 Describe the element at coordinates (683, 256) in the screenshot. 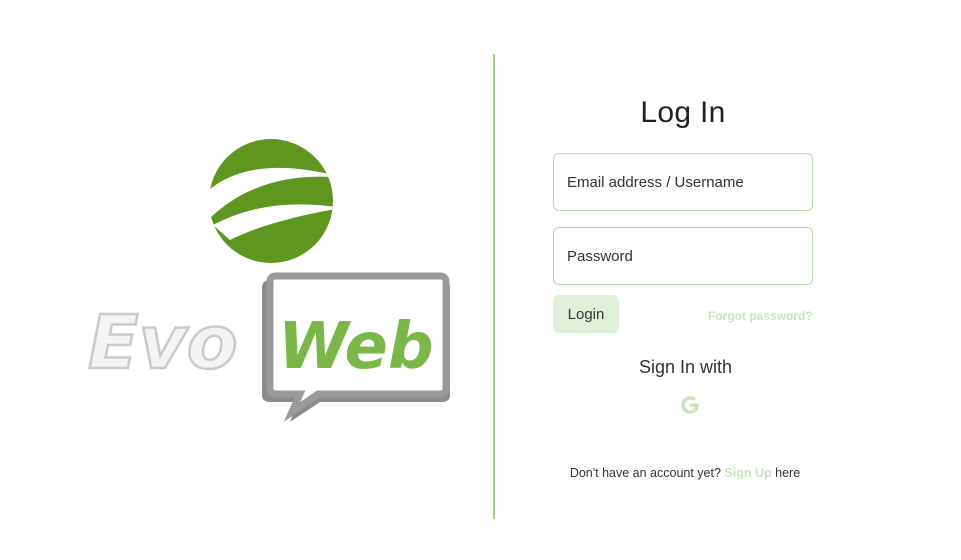

I see `password-input` at that location.